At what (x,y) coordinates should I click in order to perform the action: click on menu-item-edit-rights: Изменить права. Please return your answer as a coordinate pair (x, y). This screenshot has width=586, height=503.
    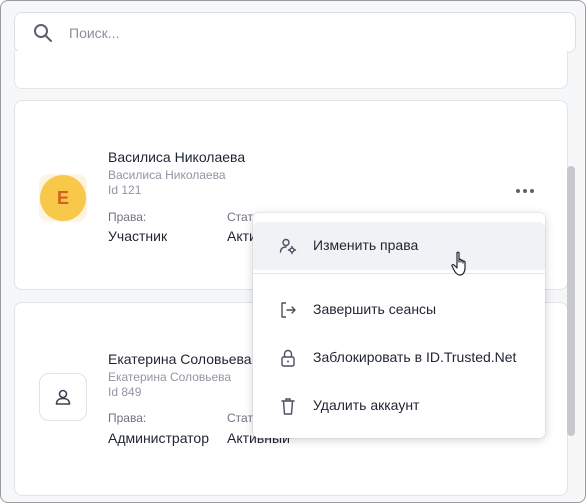
    Looking at the image, I should click on (399, 246).